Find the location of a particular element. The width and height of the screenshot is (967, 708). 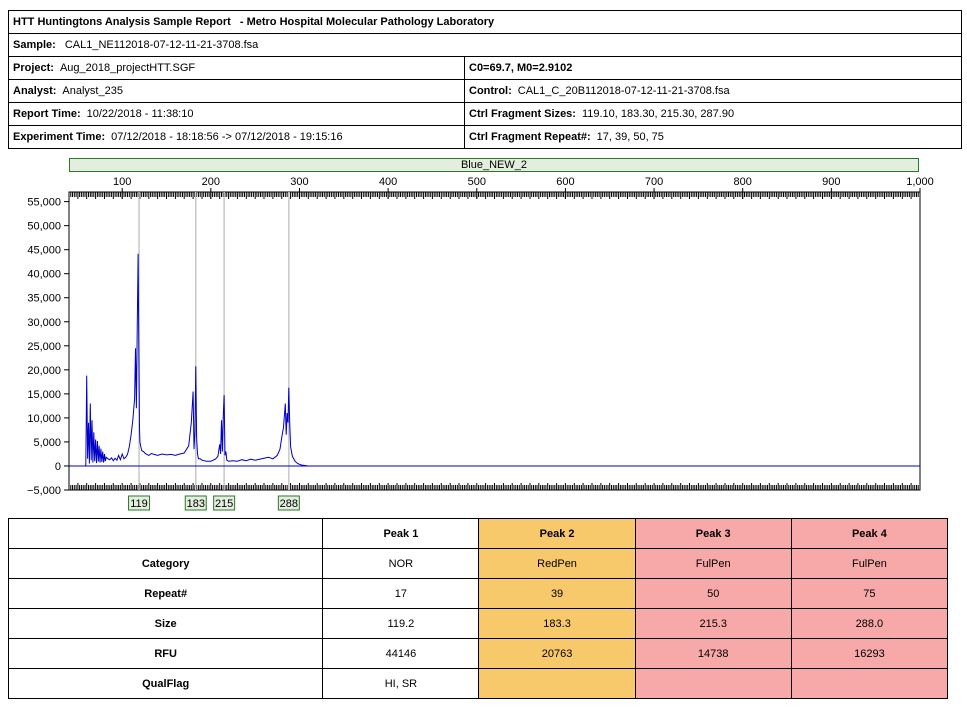

repeat-row: Repeat# 17 39 50 75 is located at coordinates (478, 593).